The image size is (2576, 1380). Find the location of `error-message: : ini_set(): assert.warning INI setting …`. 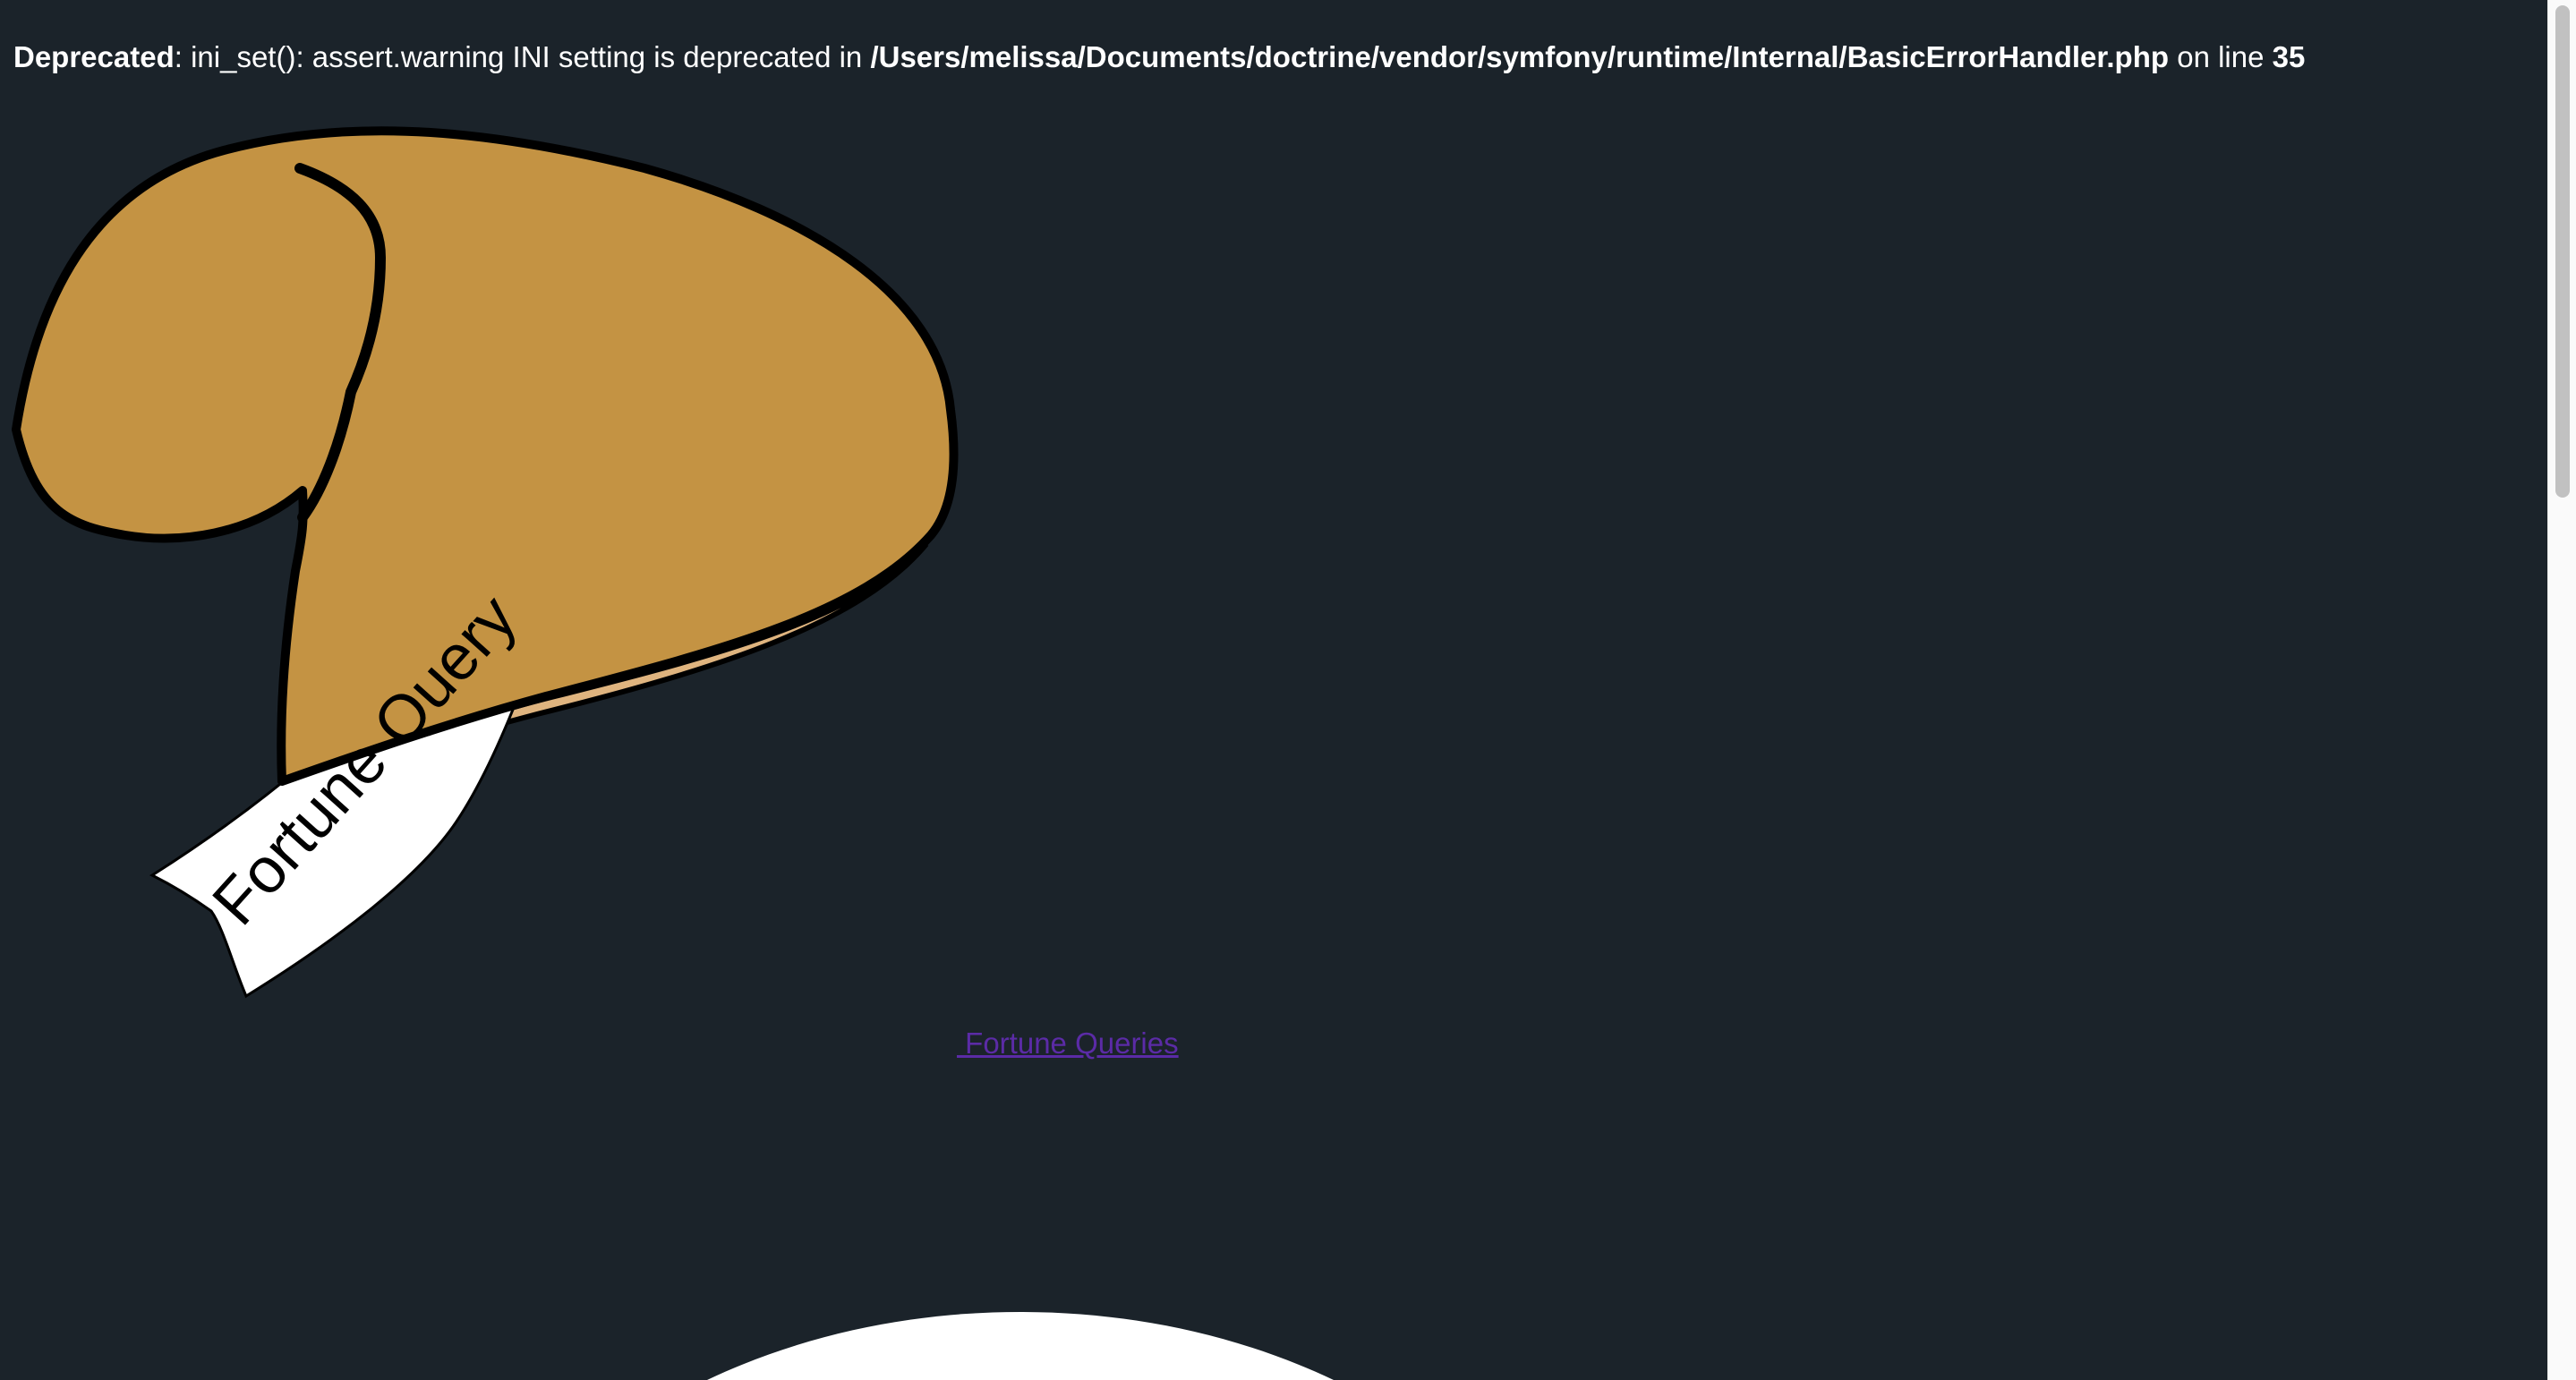

error-message: : ini_set(): assert.warning INI setting … is located at coordinates (522, 56).